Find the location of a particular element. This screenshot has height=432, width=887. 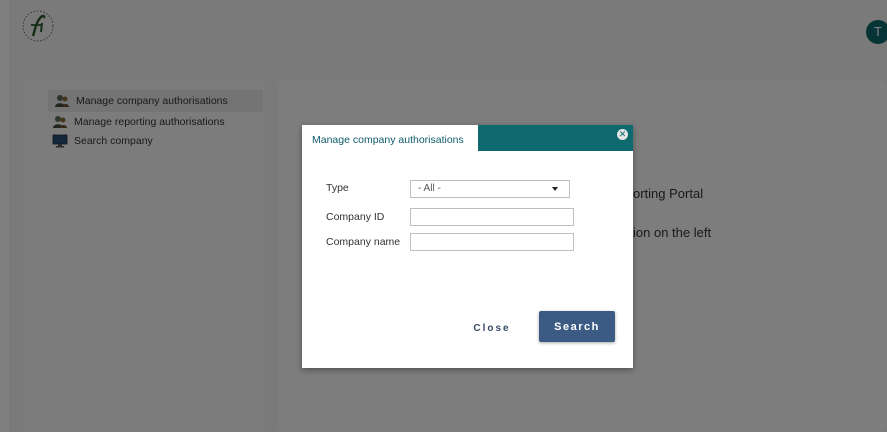

company-name-label: Company name is located at coordinates (363, 242).